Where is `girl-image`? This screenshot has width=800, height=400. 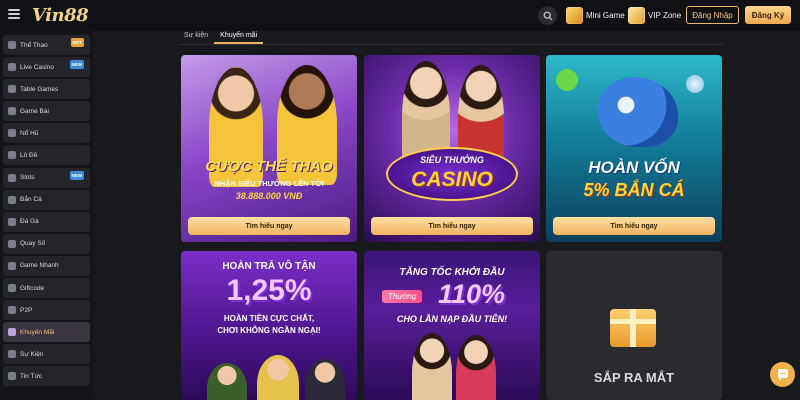
girl-image is located at coordinates (325, 379).